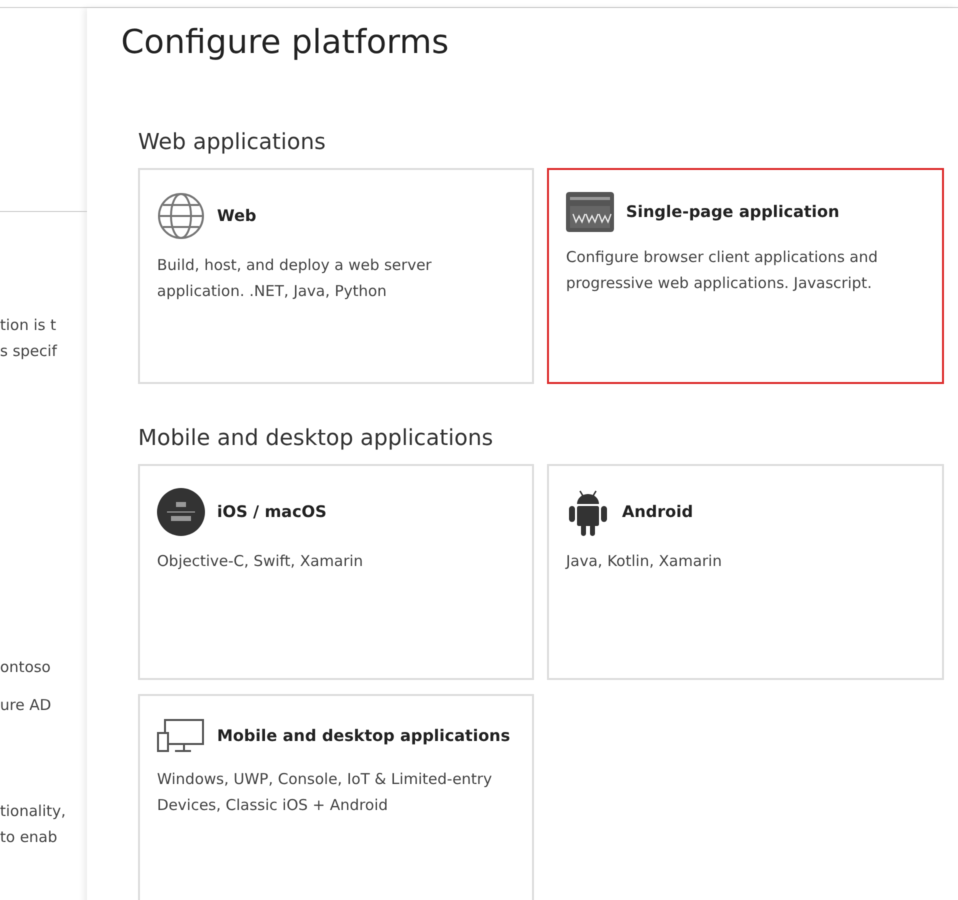 This screenshot has width=958, height=900. Describe the element at coordinates (722, 270) in the screenshot. I see `platform-description: Configure browser client applications and progressive web applications. Javascript.` at that location.